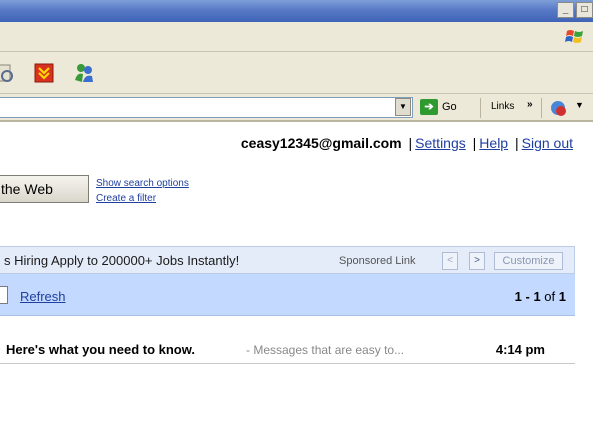  Describe the element at coordinates (558, 108) in the screenshot. I see `ie-page-icon` at that location.